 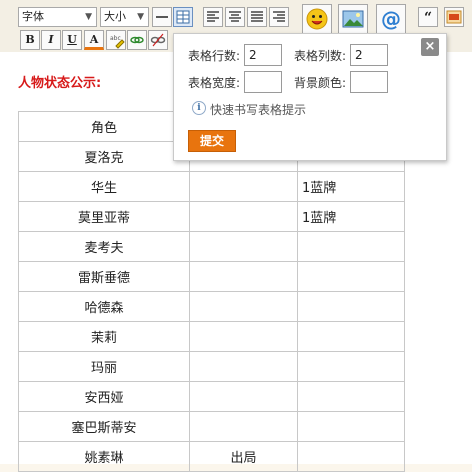 What do you see at coordinates (430, 47) in the screenshot?
I see `close-icon: ×` at bounding box center [430, 47].